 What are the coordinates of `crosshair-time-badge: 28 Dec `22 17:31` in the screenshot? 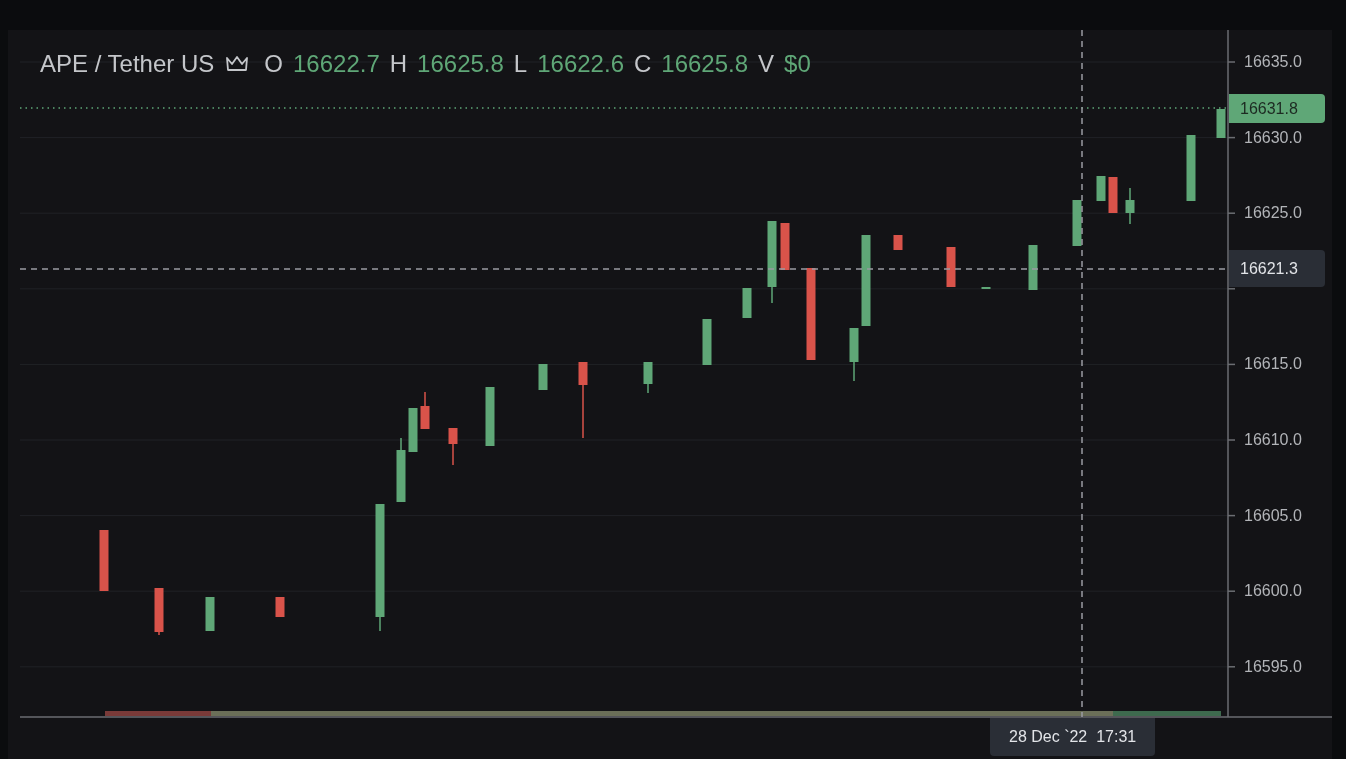 It's located at (1073, 737).